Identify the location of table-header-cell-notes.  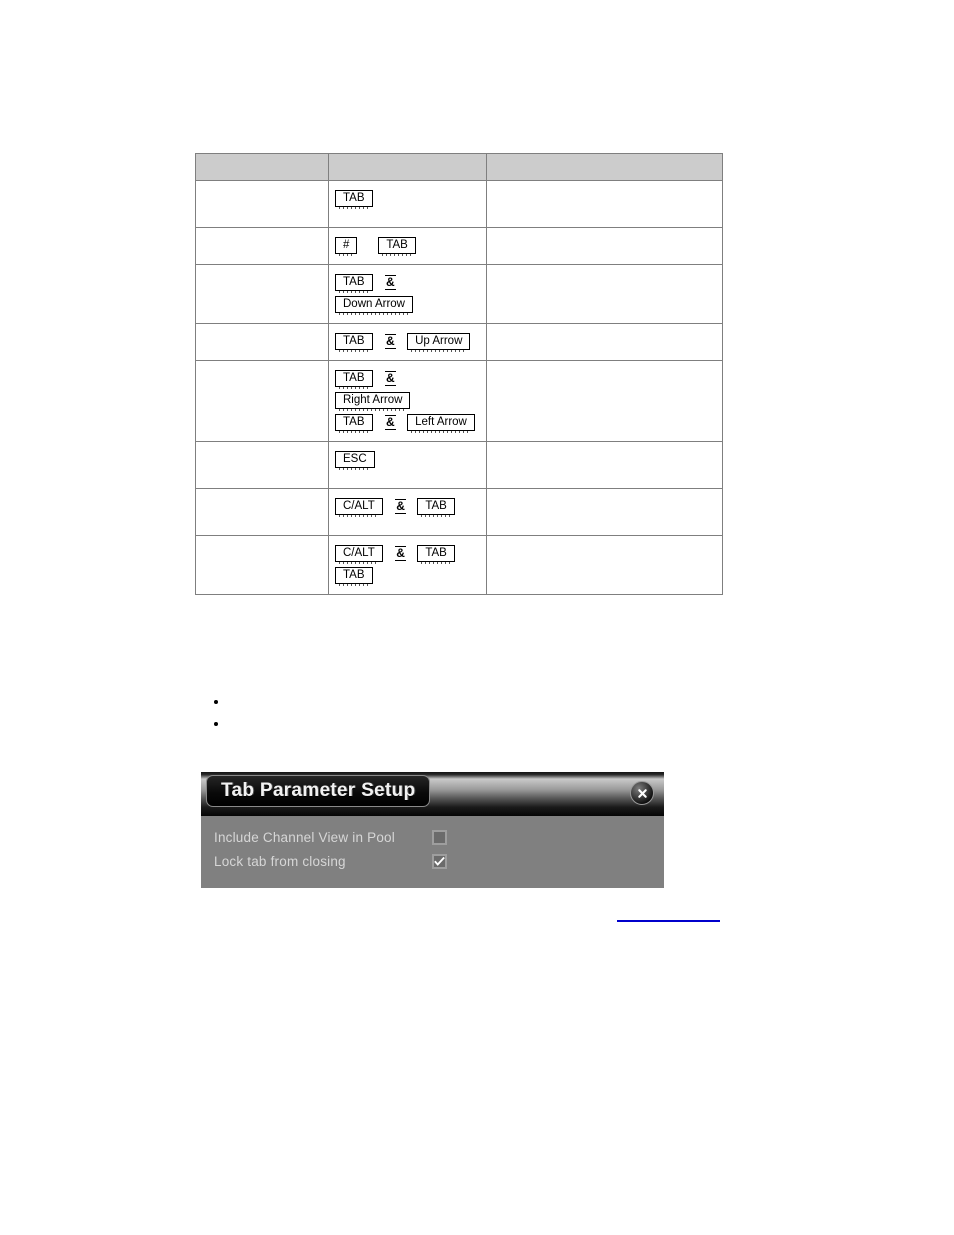
(604, 167).